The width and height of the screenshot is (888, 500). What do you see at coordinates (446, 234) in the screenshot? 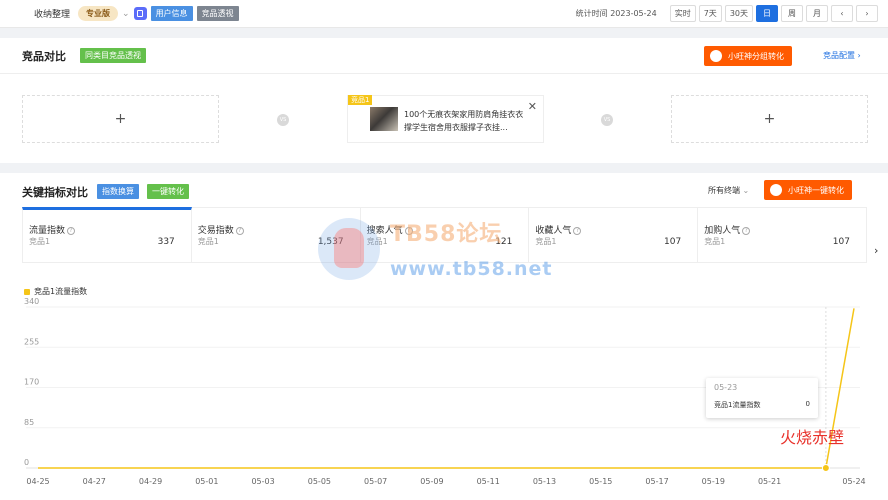
I see `watermark-title: TB58论坛` at bounding box center [446, 234].